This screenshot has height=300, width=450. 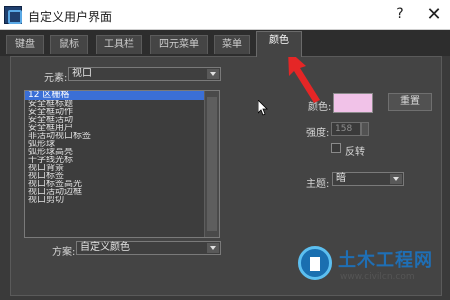 I want to click on app-logo-icon, so click(x=13, y=15).